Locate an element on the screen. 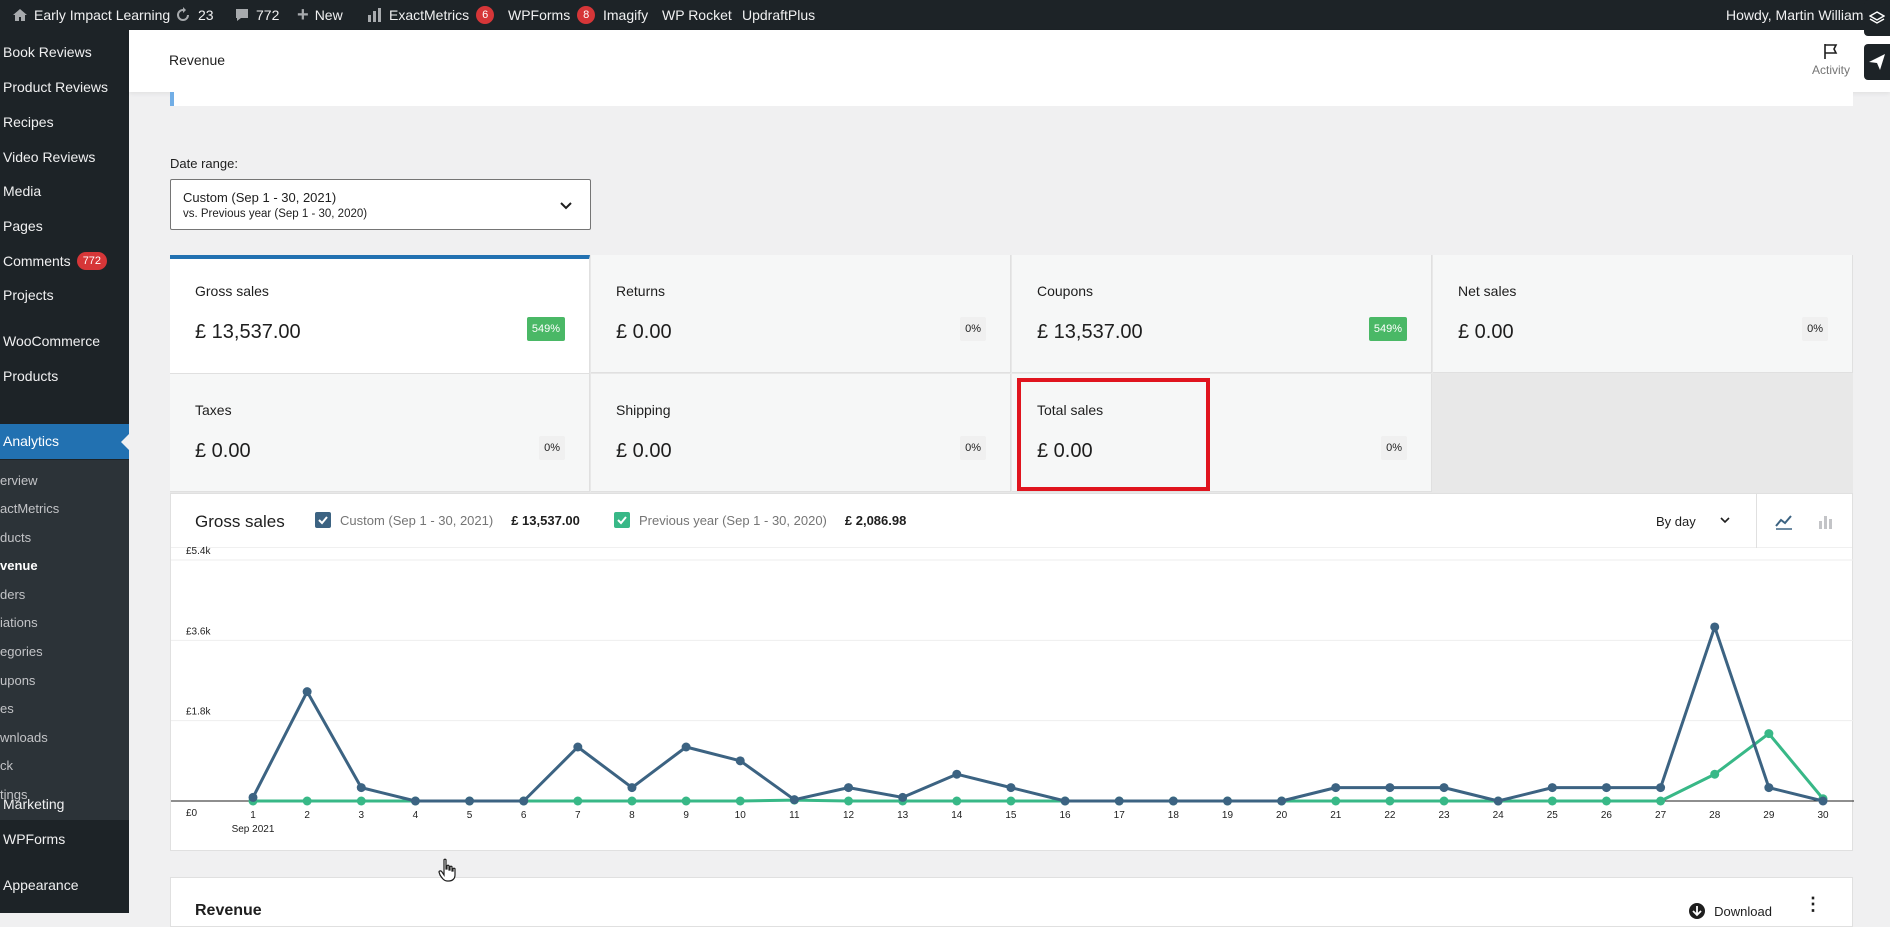 This screenshot has width=1890, height=927. sidebar-item-label: Product Reviews is located at coordinates (56, 87).